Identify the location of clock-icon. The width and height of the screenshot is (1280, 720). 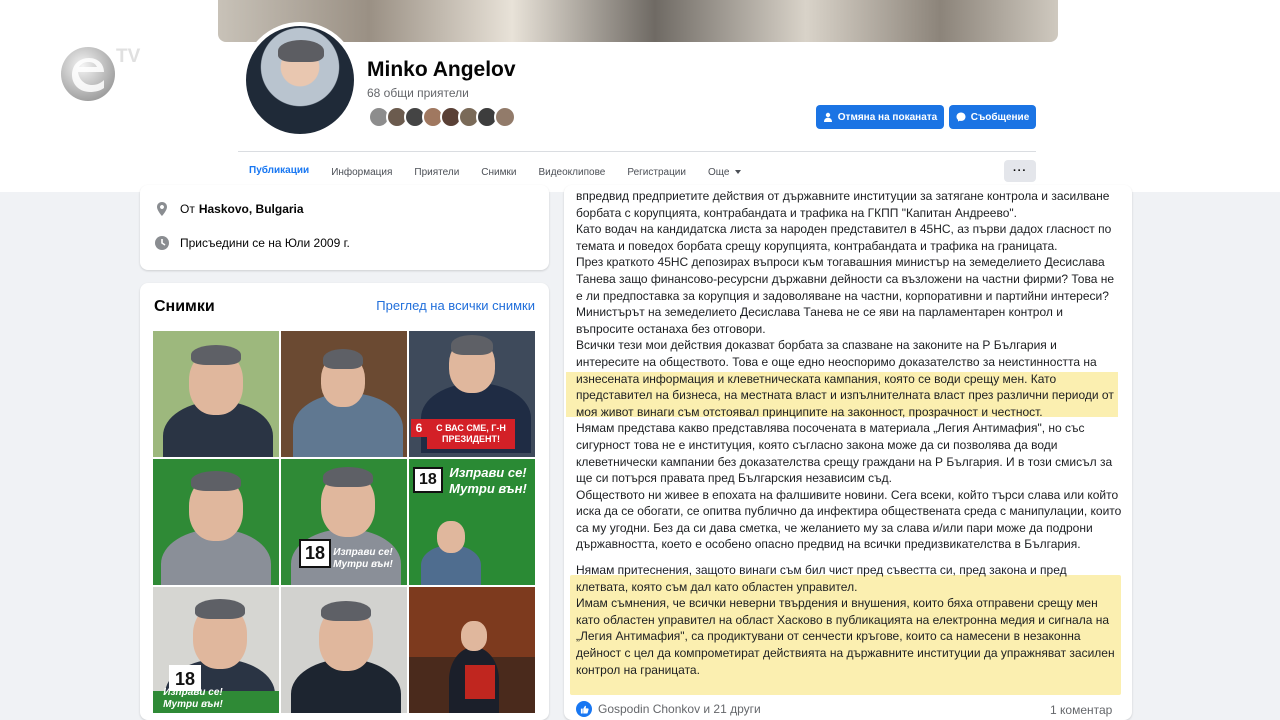
(162, 243).